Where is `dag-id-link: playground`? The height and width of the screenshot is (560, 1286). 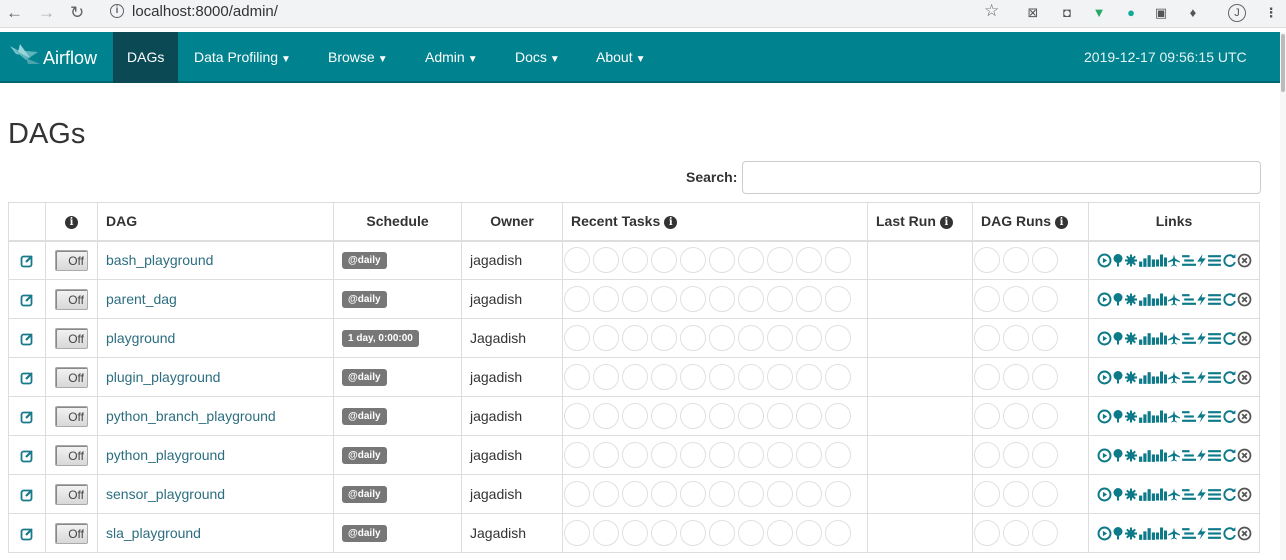
dag-id-link: playground is located at coordinates (140, 338).